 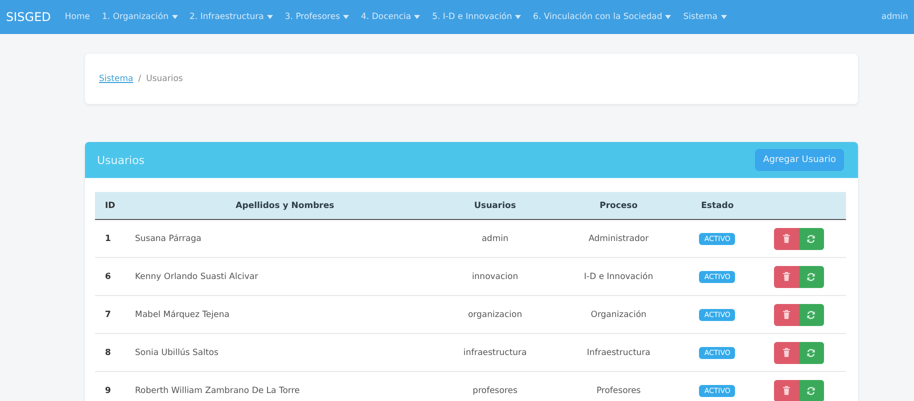 I want to click on nav-menu-item: 3. Profesores, so click(x=317, y=17).